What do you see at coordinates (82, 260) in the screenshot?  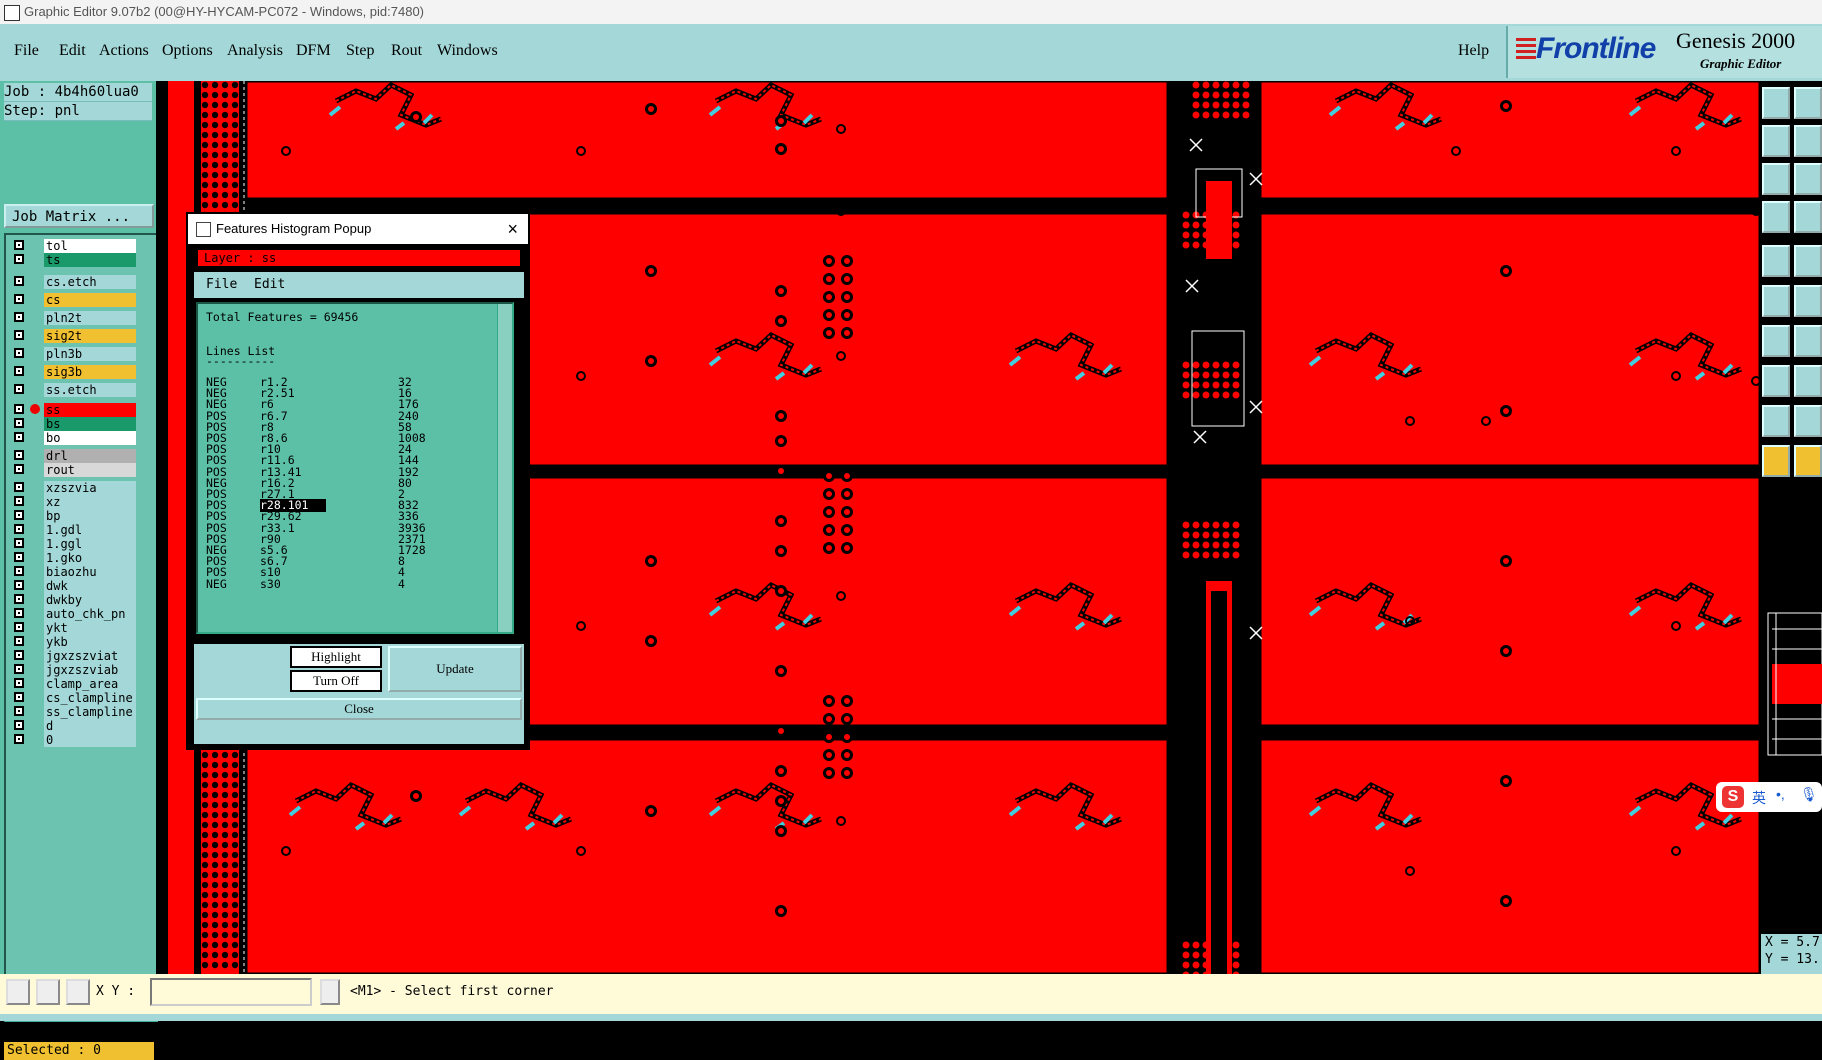 I see `layer-row: ts` at bounding box center [82, 260].